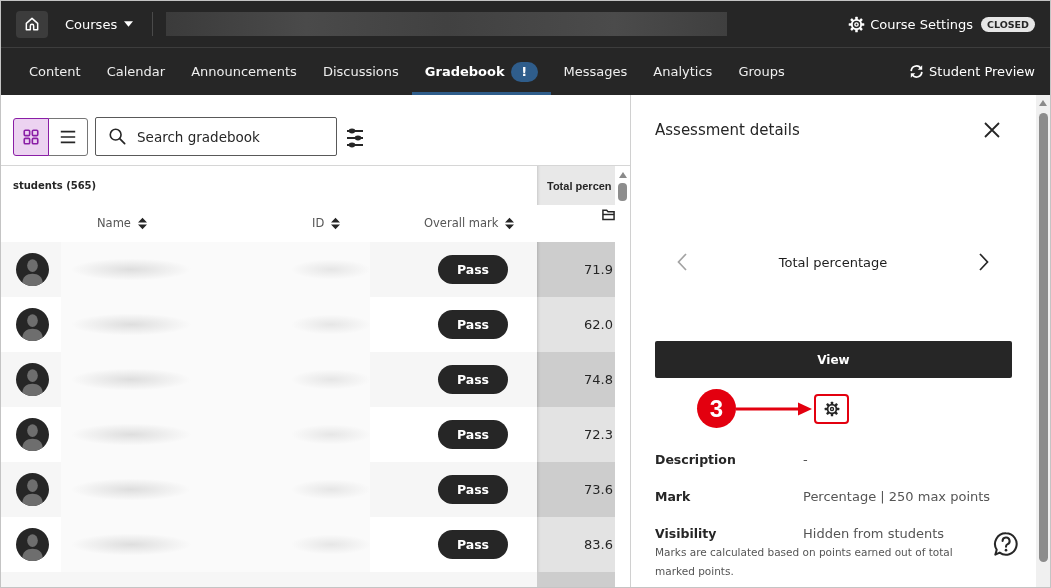 This screenshot has width=1051, height=588. I want to click on sync-icon, so click(917, 71).